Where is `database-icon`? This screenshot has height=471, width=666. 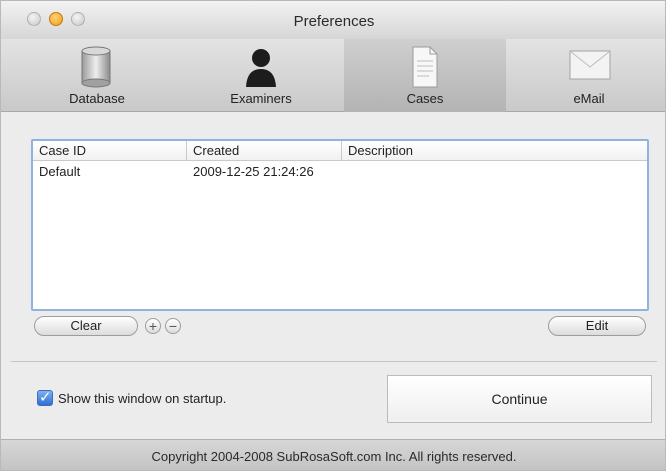 database-icon is located at coordinates (96, 67).